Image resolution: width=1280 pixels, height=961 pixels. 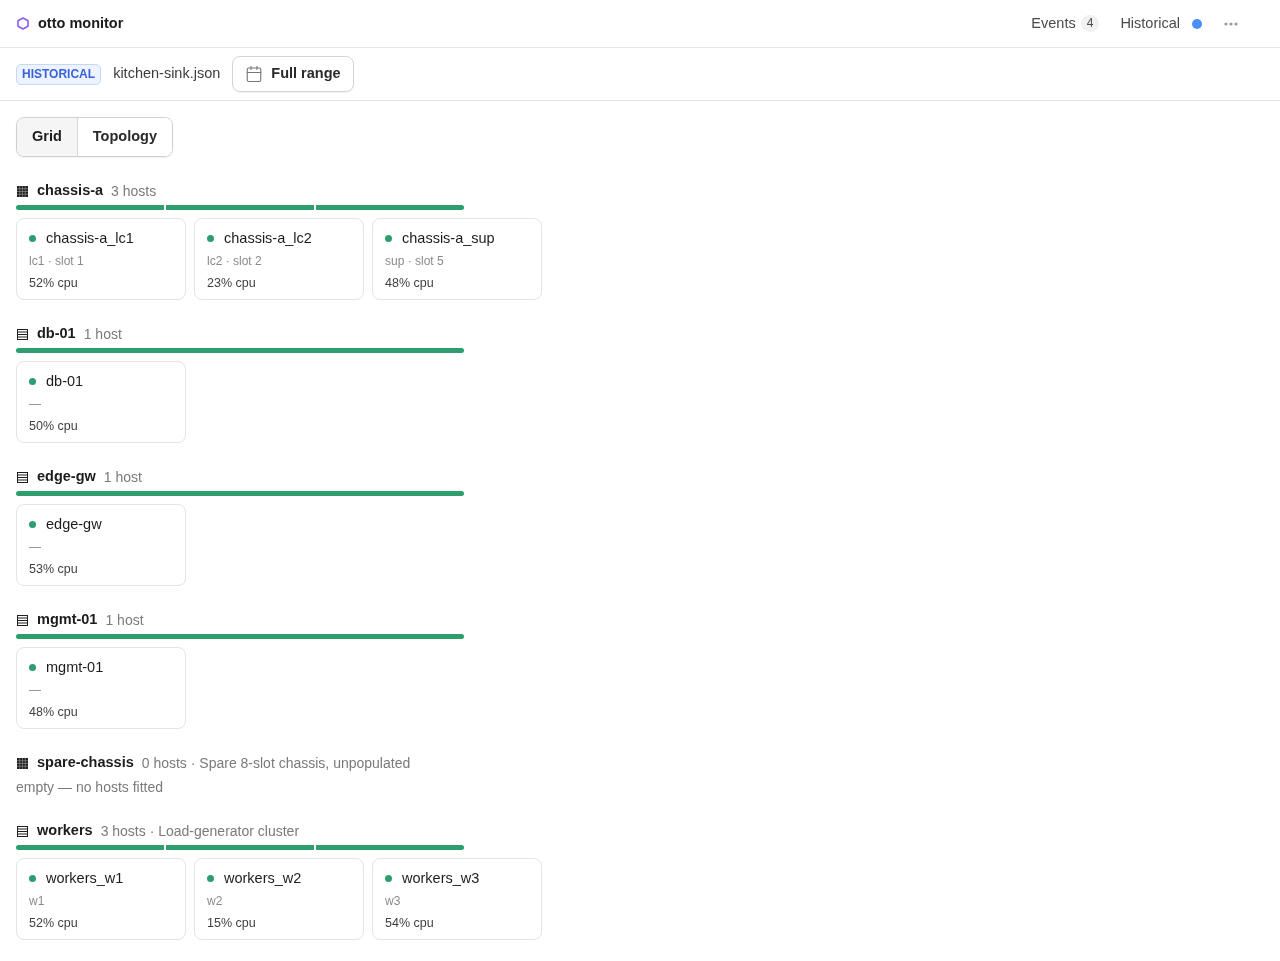 I want to click on host-card: edge-gw — 53% cpu, so click(x=101, y=545).